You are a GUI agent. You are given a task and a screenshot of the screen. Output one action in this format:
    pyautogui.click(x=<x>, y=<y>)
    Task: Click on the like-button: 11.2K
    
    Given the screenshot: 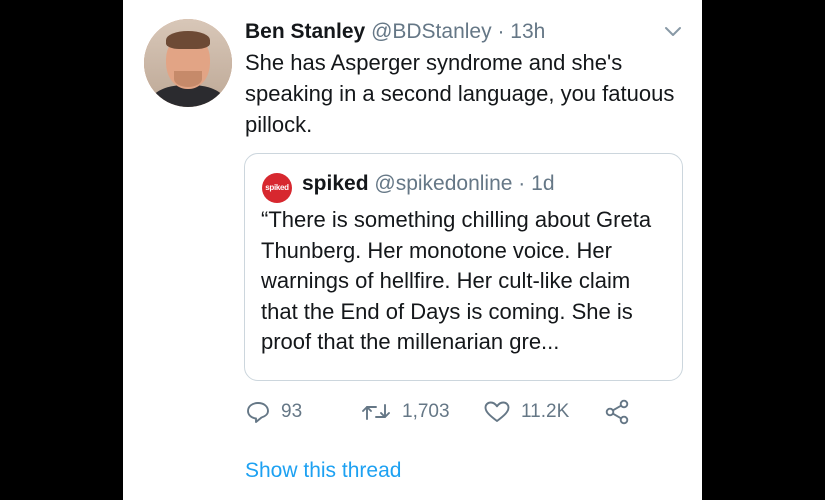 What is the action you would take?
    pyautogui.click(x=526, y=412)
    